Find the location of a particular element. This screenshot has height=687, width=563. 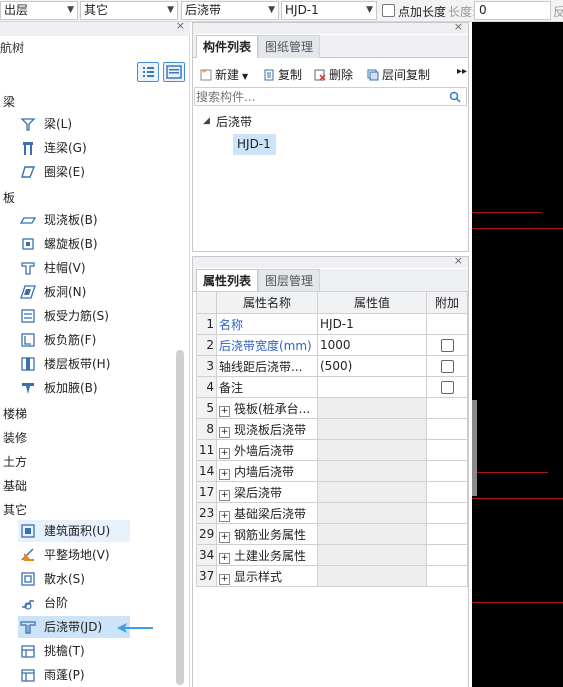

nav-item-negative-rebar: 板负筋(F) is located at coordinates (74, 340).